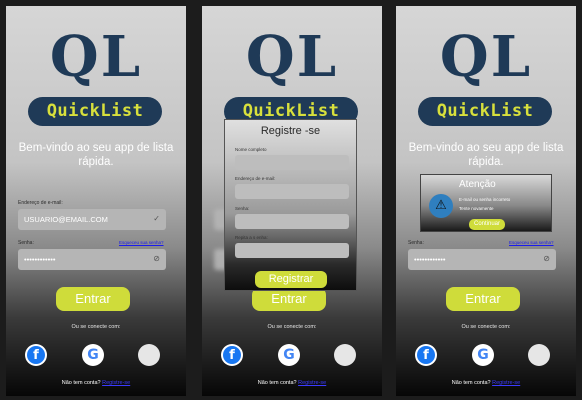  I want to click on password-field, so click(292, 221).